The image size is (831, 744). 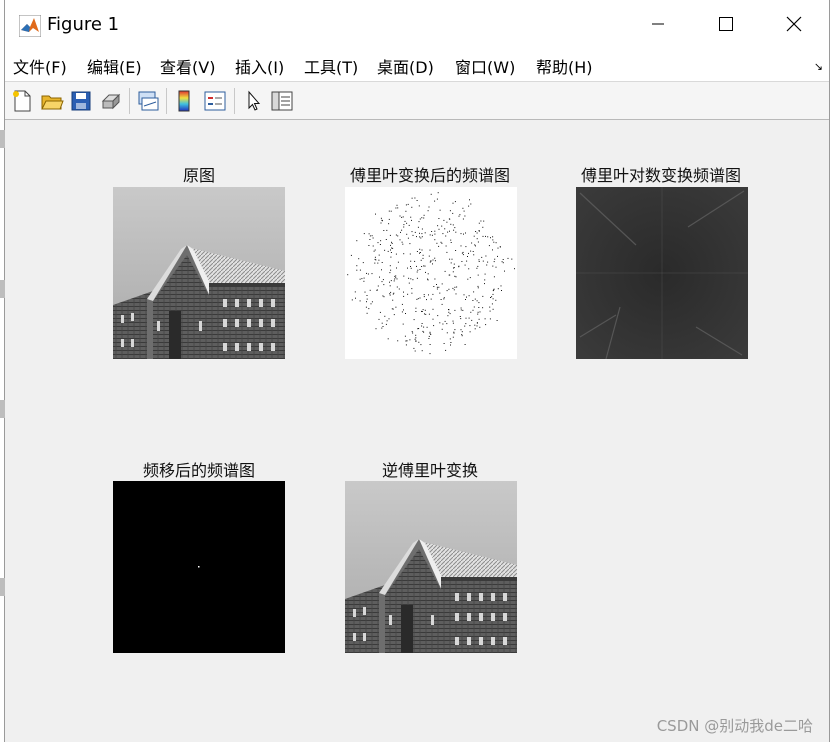 I want to click on colorbar-icon, so click(x=184, y=101).